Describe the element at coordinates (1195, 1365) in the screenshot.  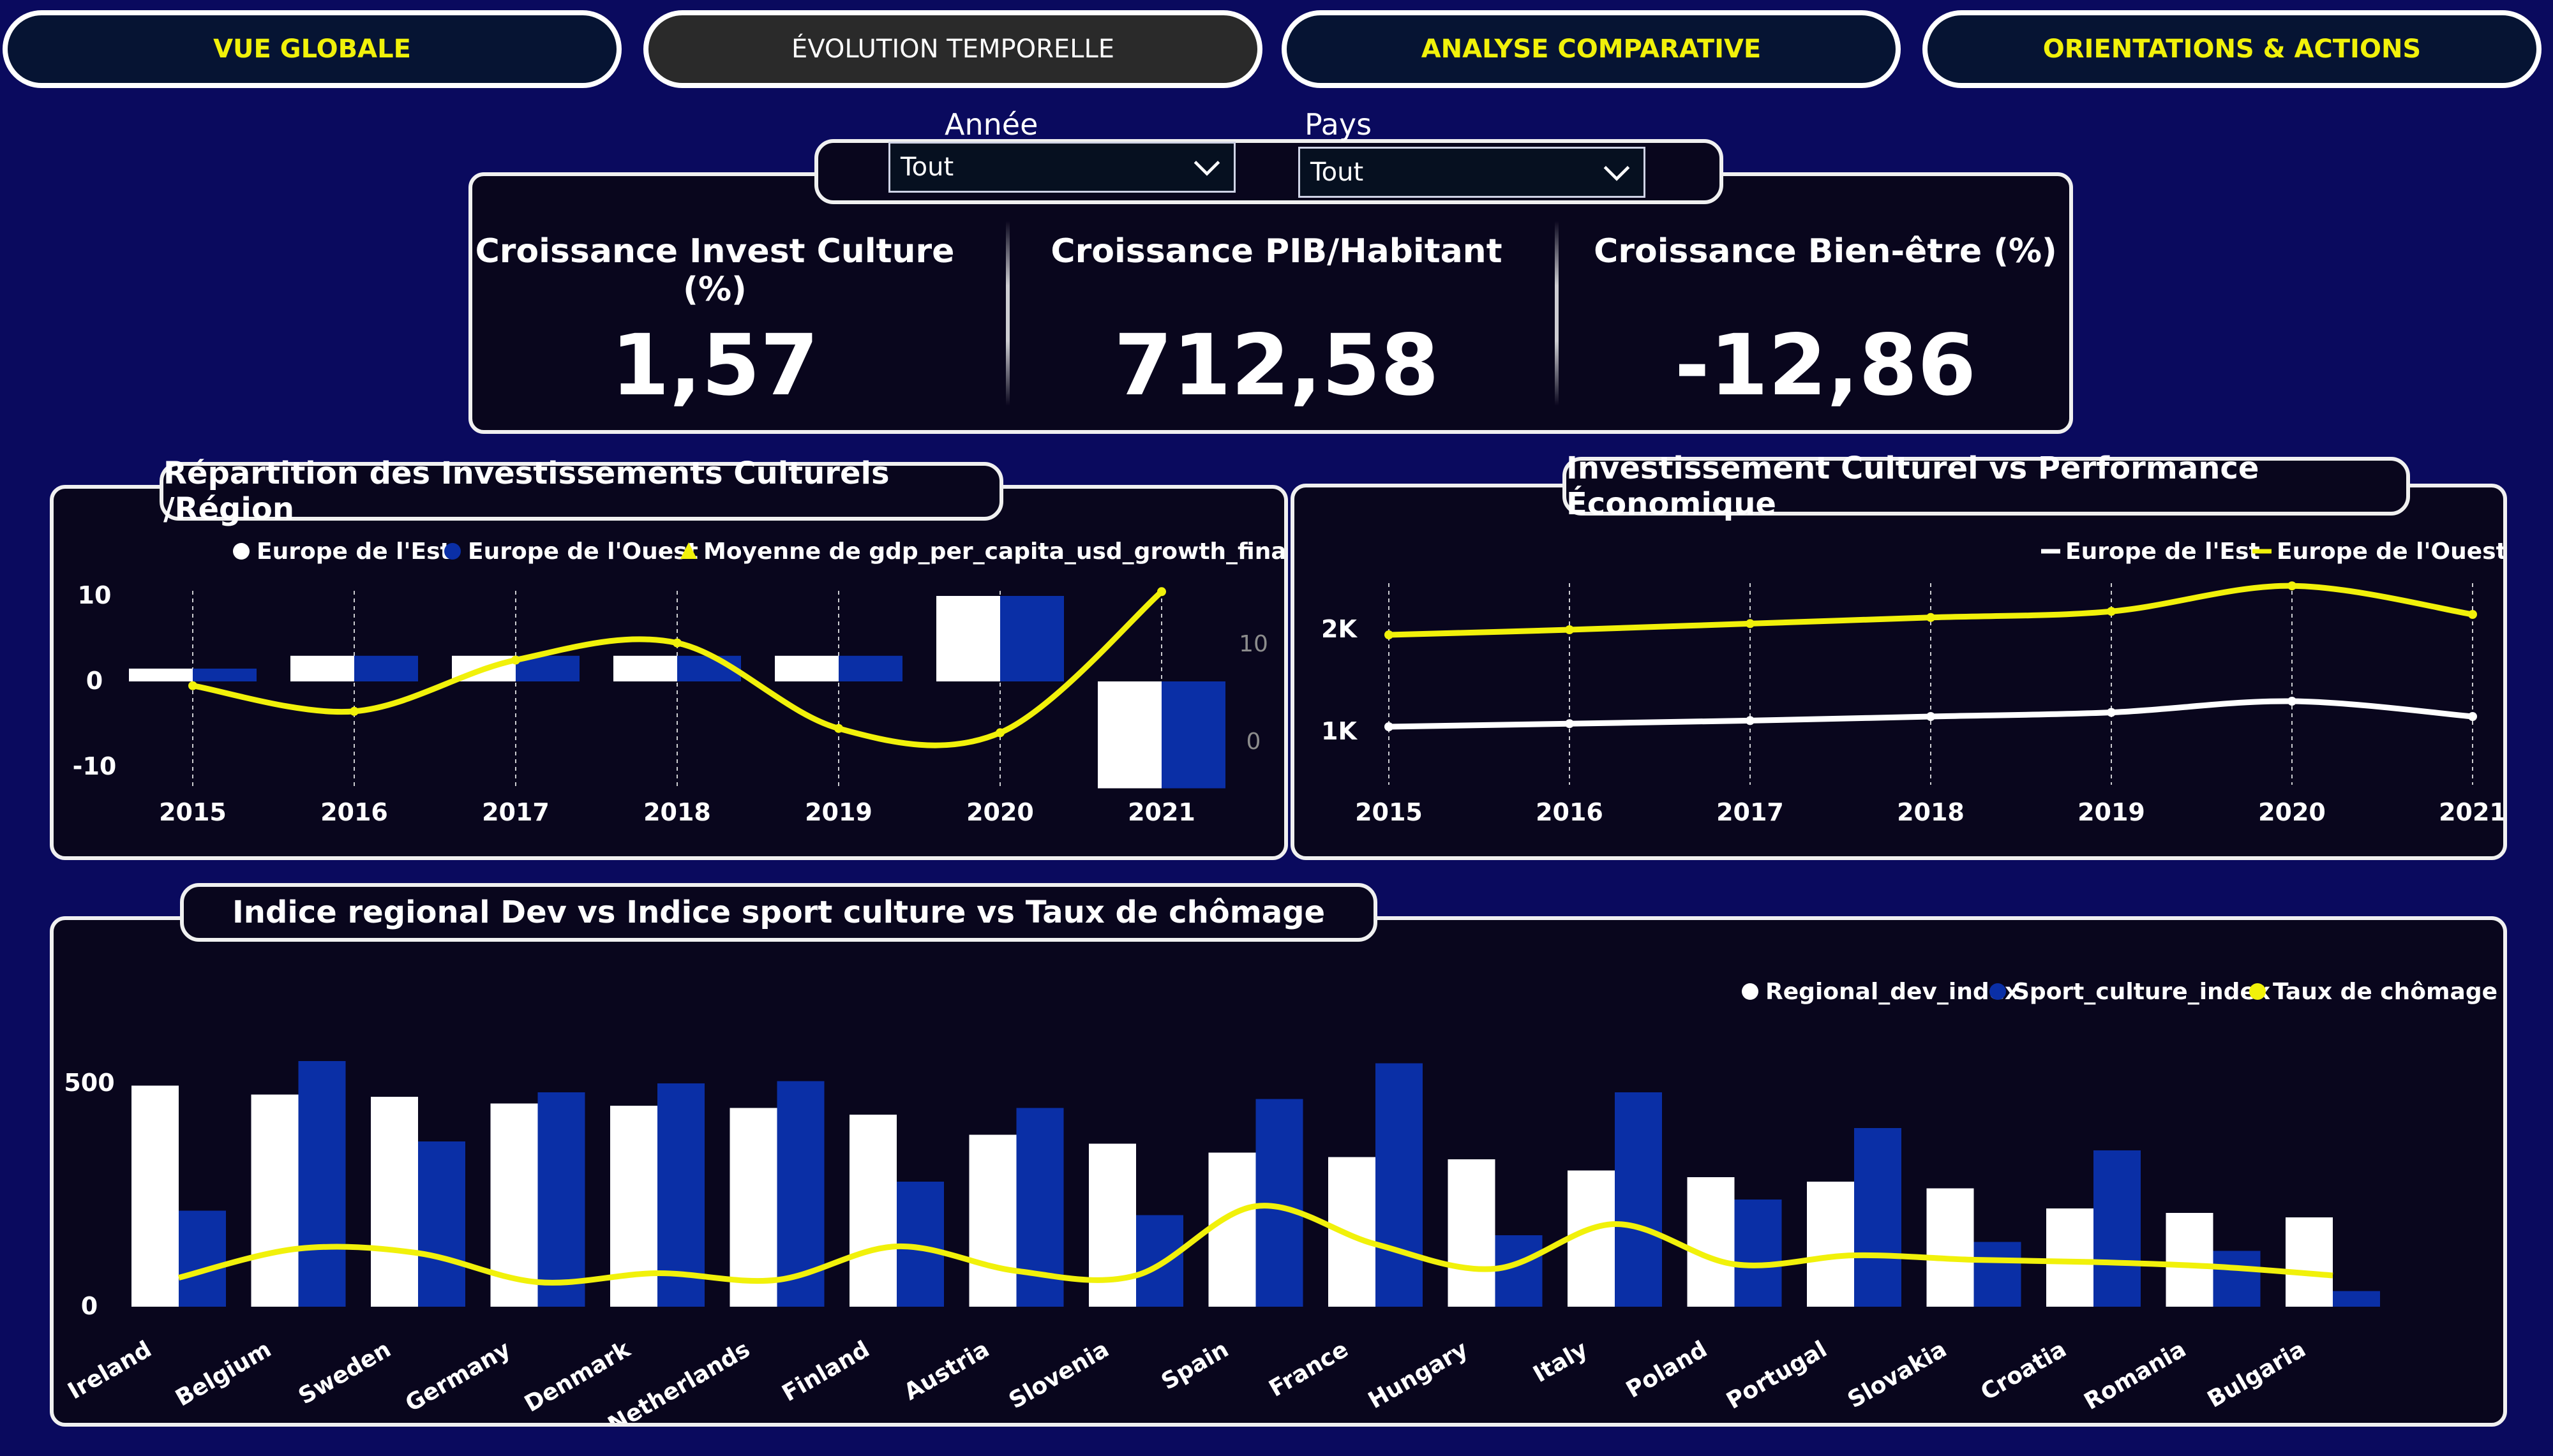
I see `x-tick-label: Spain` at that location.